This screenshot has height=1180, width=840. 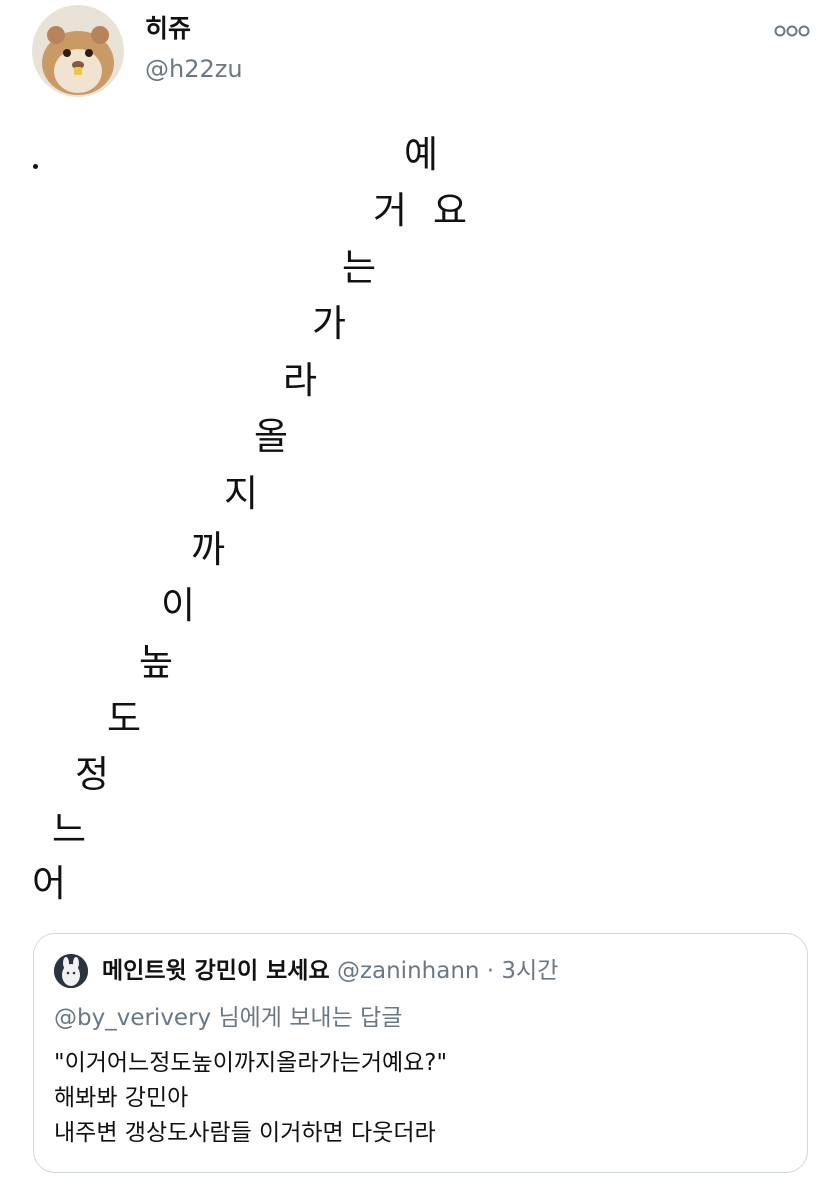 I want to click on author-avatar, so click(x=78, y=51).